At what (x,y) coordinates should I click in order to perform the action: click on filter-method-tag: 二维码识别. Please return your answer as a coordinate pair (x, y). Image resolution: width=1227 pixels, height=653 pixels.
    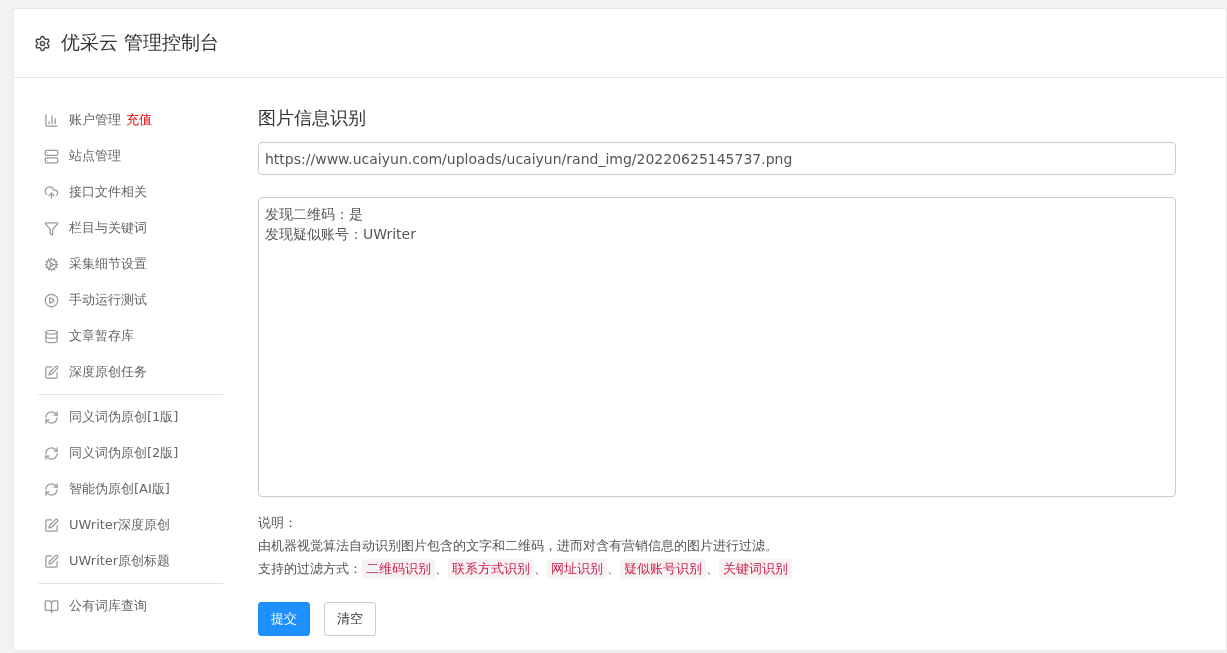
    Looking at the image, I should click on (398, 568).